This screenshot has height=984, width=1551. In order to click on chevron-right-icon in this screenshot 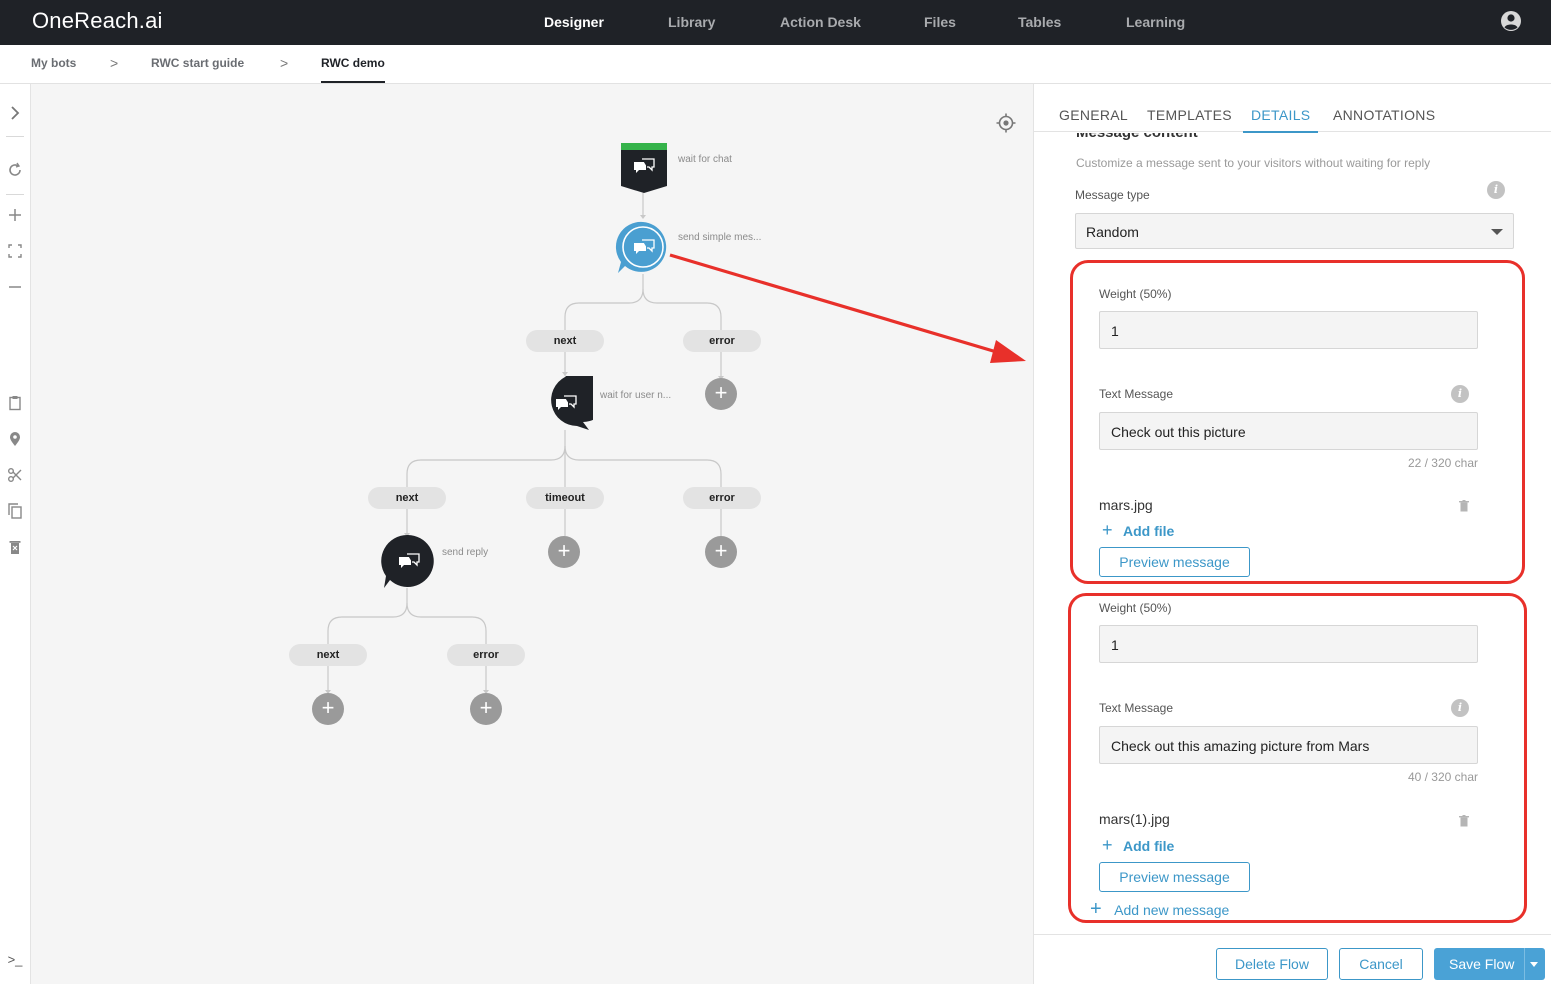, I will do `click(15, 113)`.